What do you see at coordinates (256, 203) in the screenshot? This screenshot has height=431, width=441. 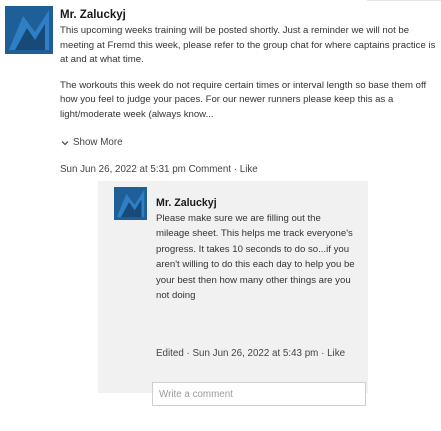 I see `reply-author: Mr. Zaluckyj` at bounding box center [256, 203].